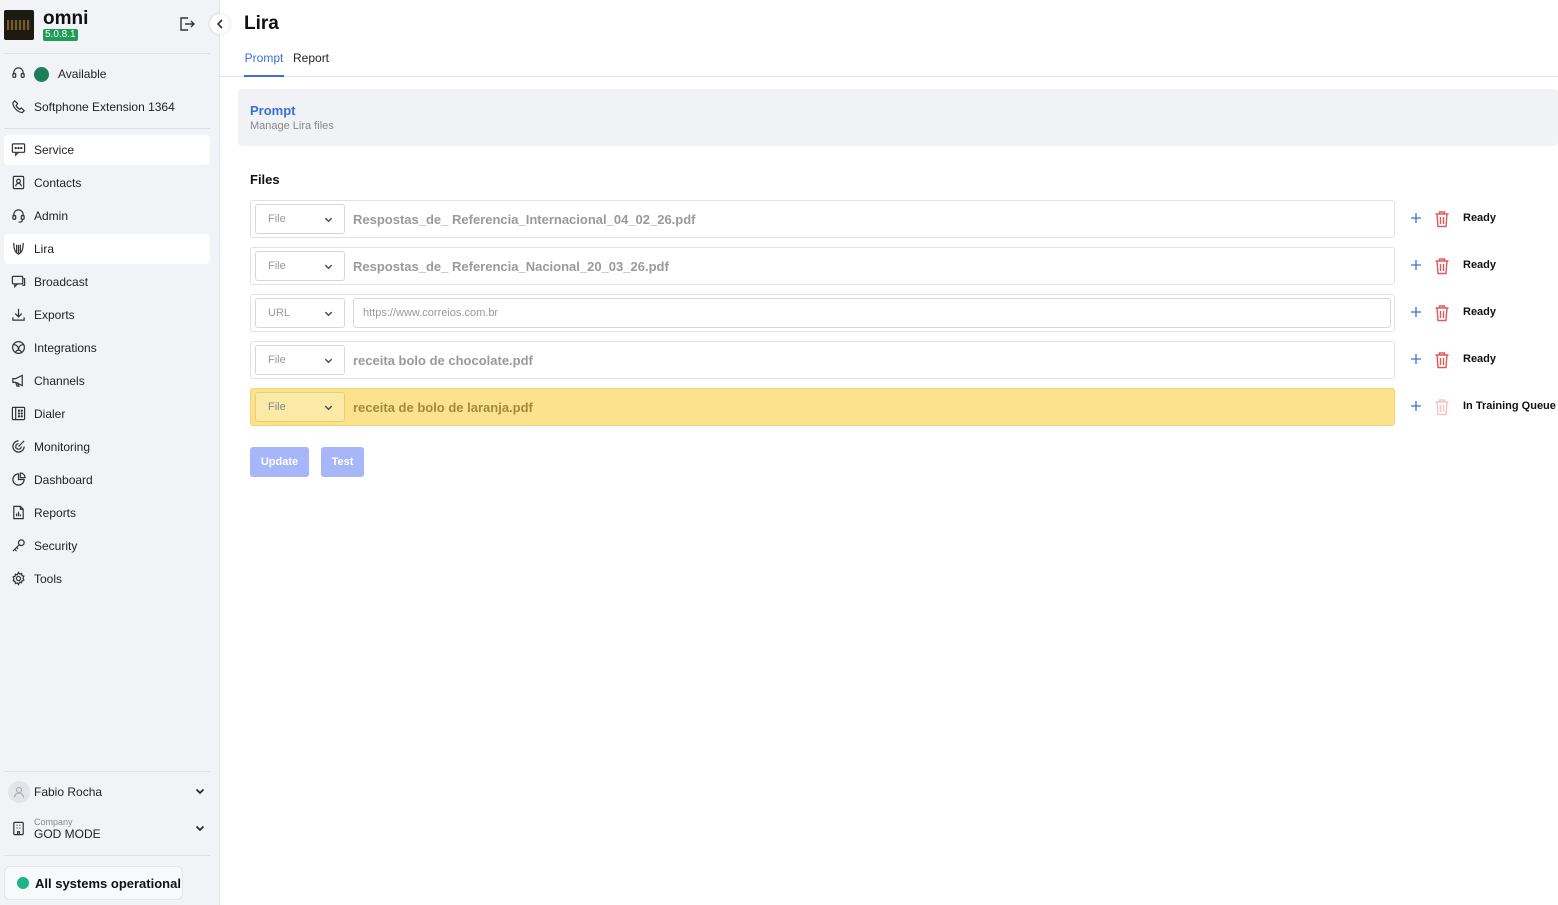 The image size is (1558, 905). What do you see at coordinates (19, 74) in the screenshot?
I see `headset-icon` at bounding box center [19, 74].